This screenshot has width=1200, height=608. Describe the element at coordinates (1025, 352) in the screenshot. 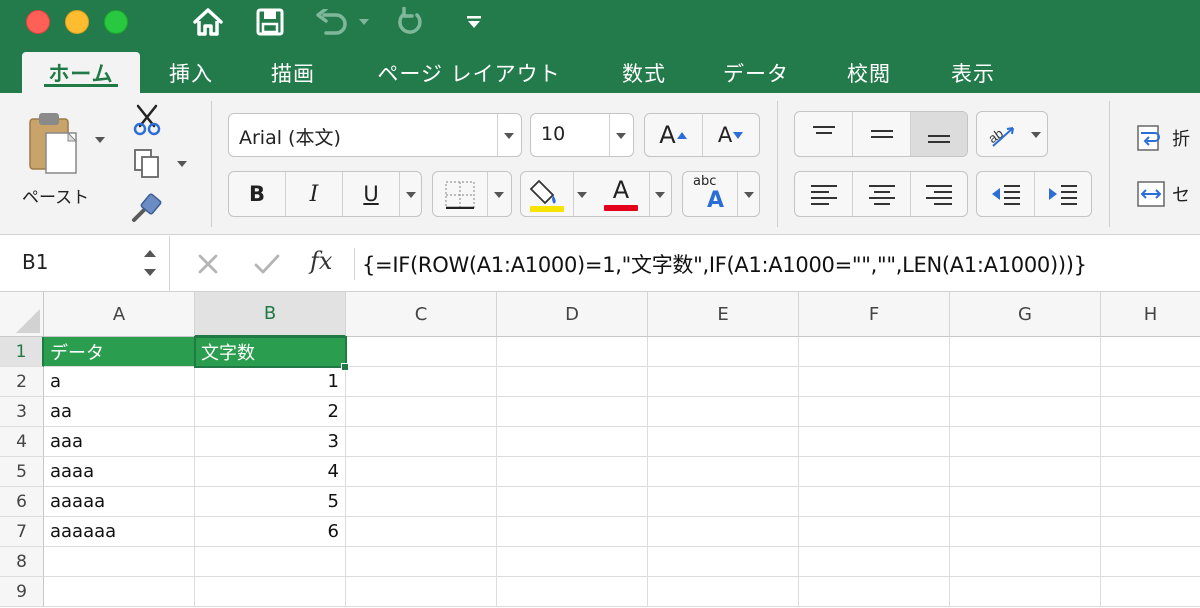

I see `cell-g1` at that location.